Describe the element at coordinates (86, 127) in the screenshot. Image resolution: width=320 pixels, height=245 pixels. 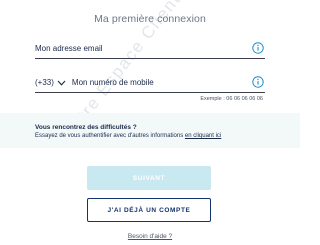
I see `help-title: Vous rencontrez des difficultés ?` at that location.